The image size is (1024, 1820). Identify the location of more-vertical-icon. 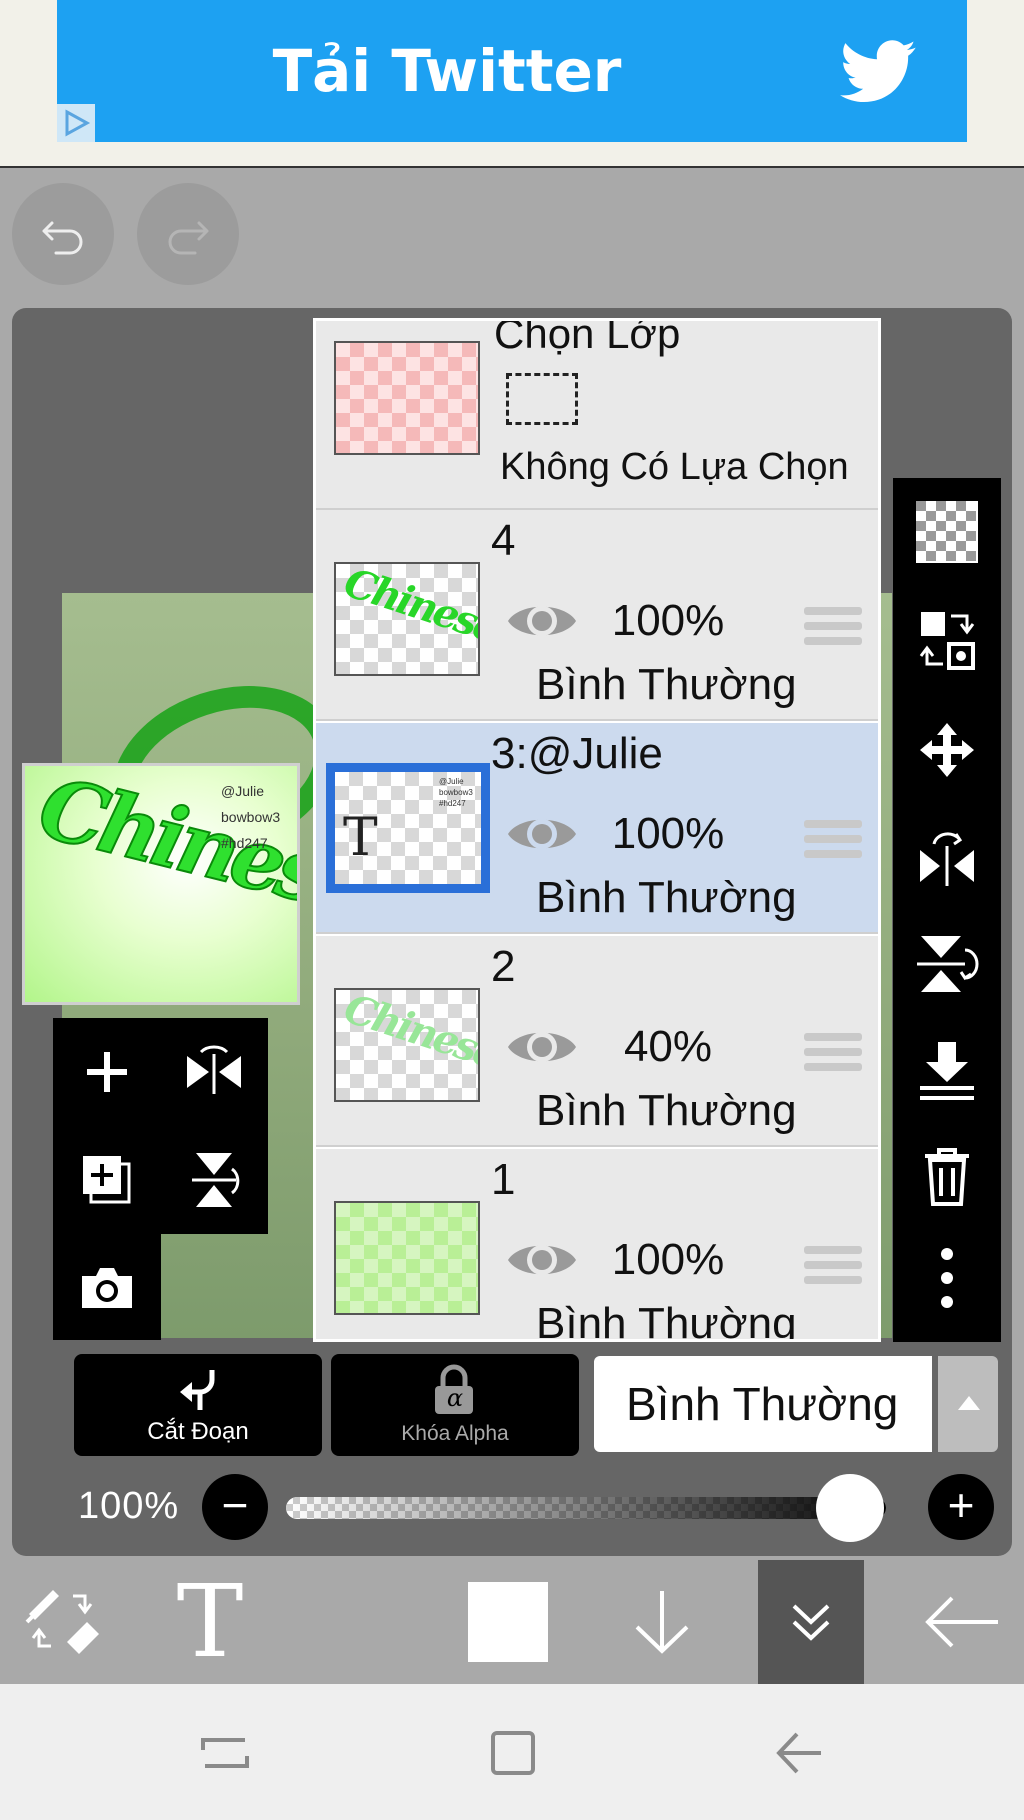
(947, 1278).